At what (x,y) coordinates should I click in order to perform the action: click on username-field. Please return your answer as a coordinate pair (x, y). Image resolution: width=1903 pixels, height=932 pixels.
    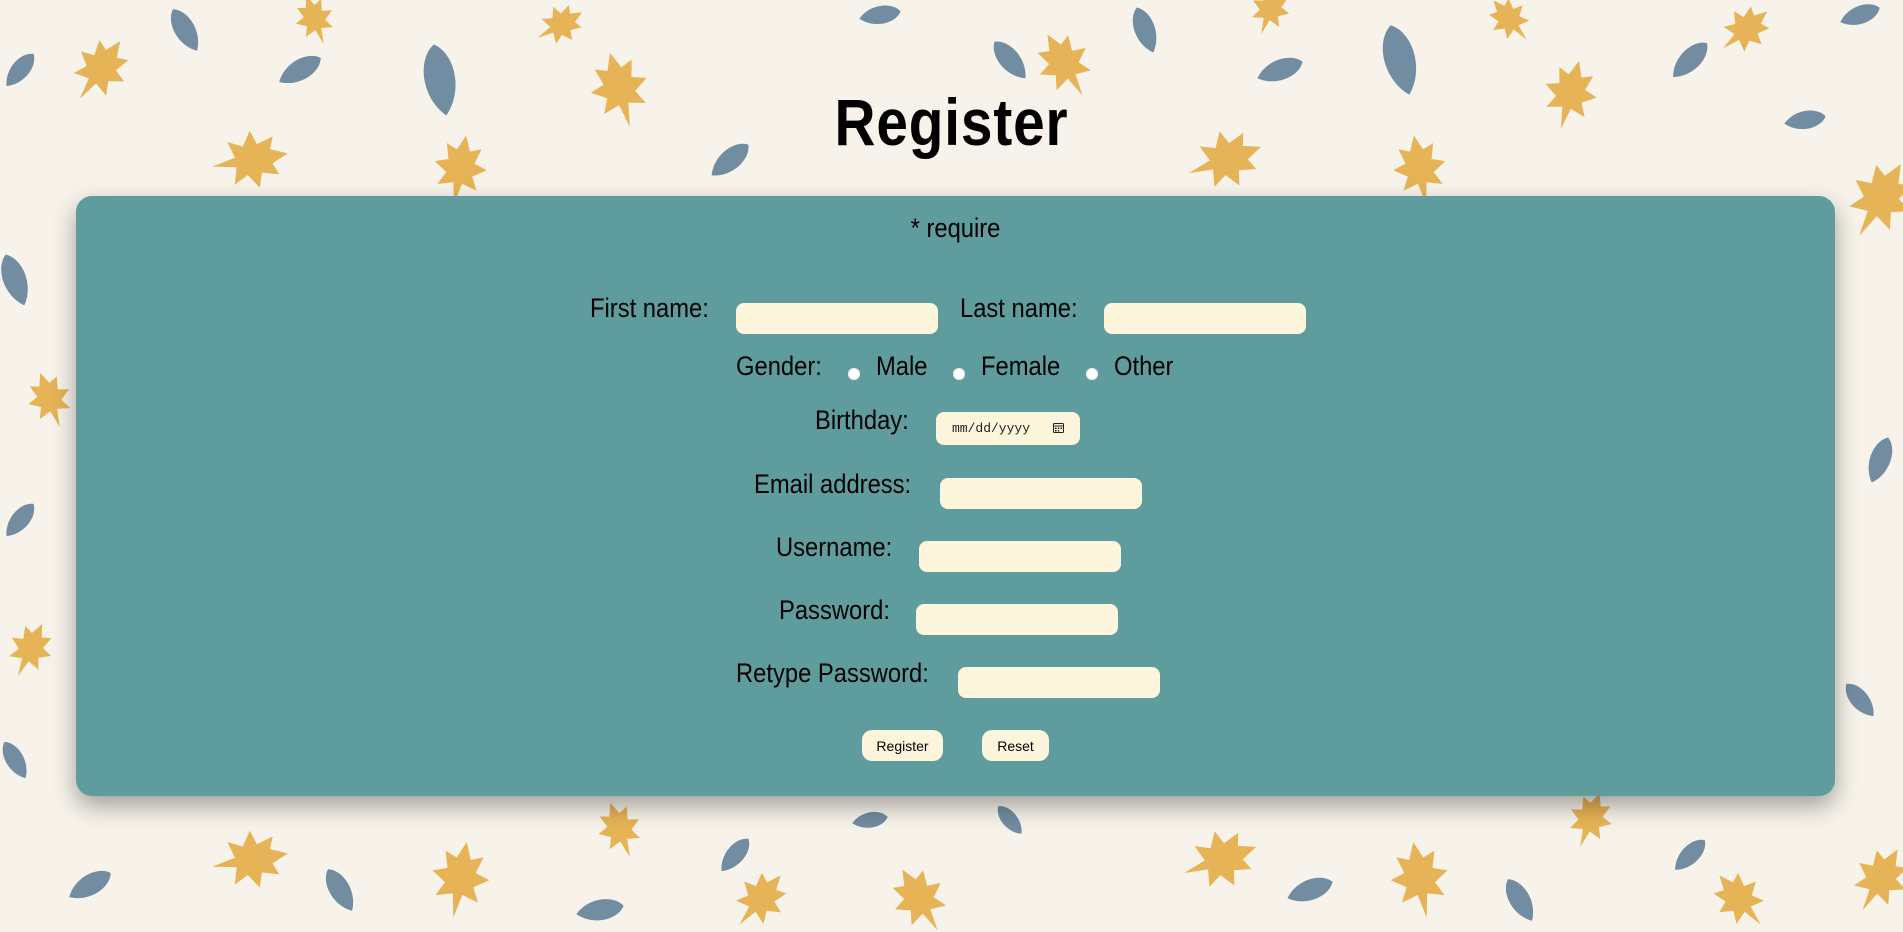
    Looking at the image, I should click on (1020, 556).